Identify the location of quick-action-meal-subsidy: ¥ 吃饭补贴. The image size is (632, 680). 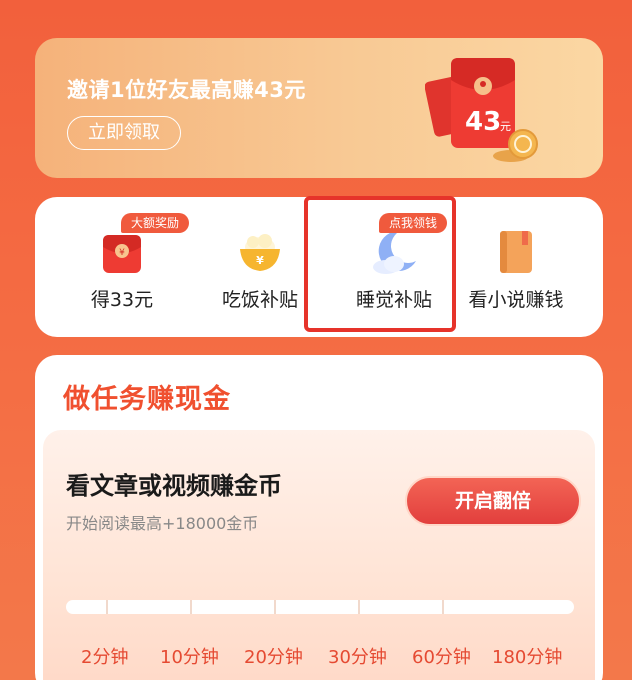
(260, 267).